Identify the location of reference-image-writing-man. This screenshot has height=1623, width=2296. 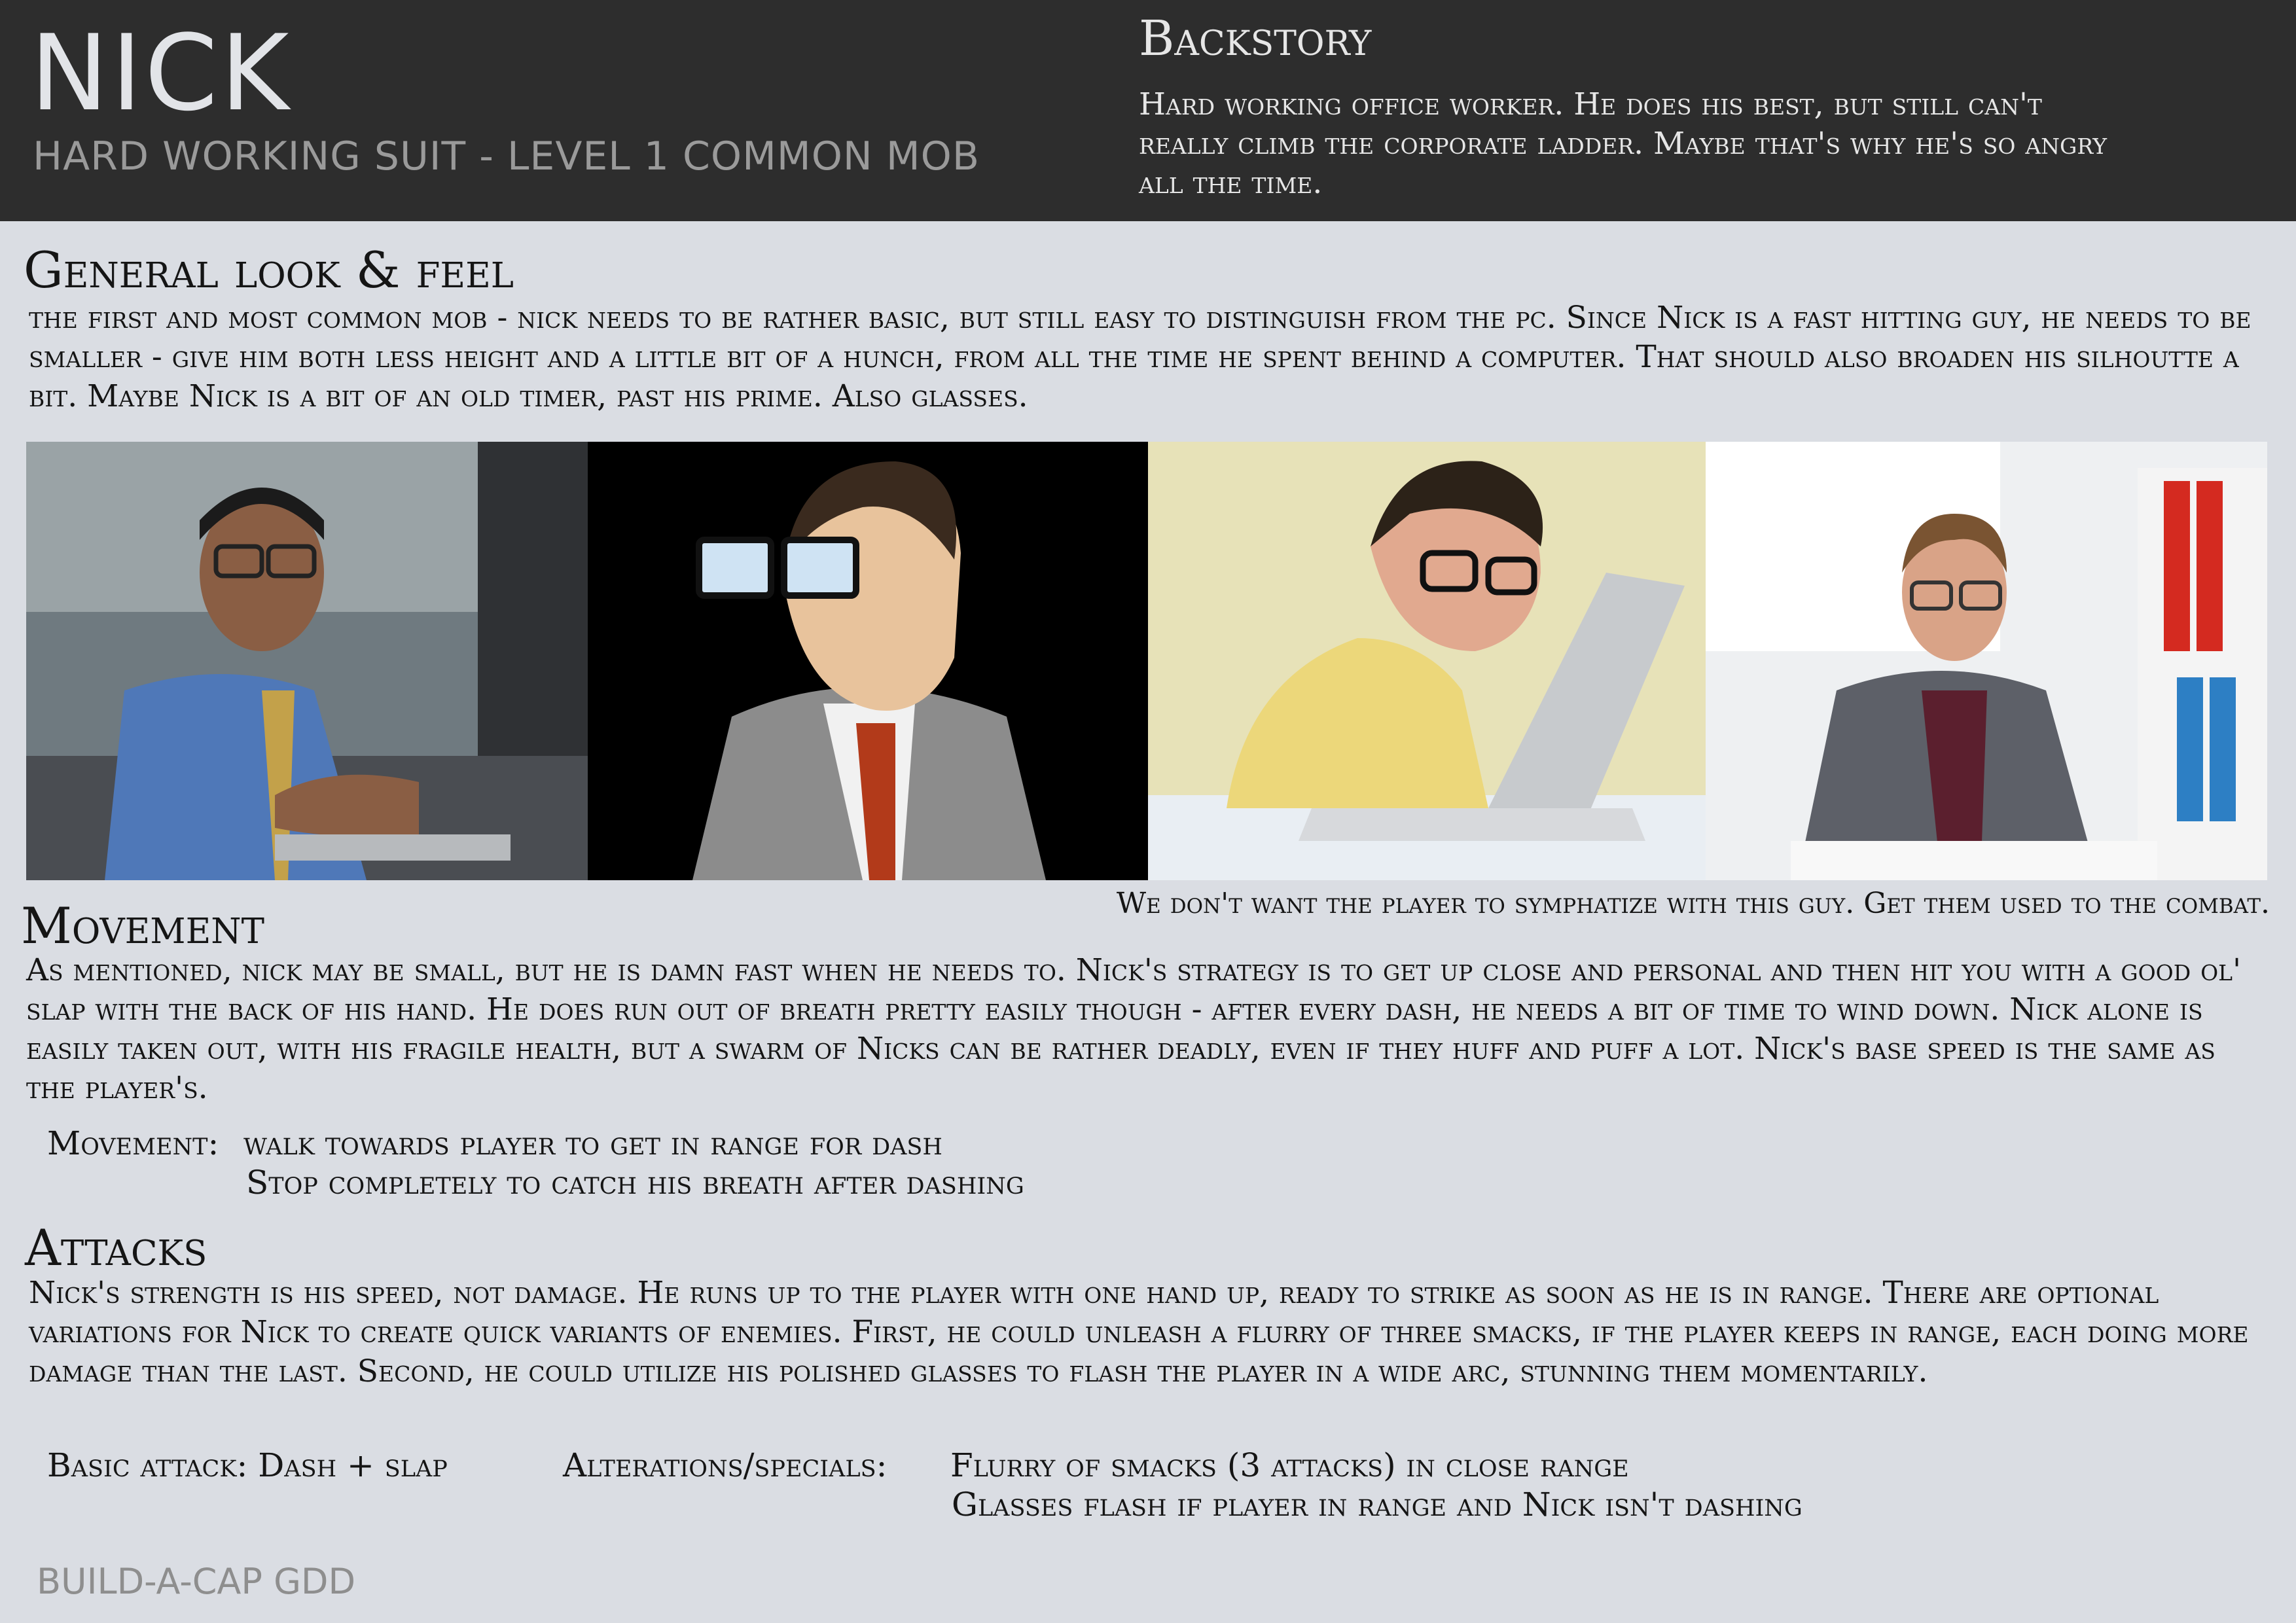
(1986, 661).